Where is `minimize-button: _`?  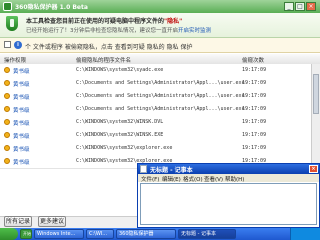
minimize-button: _ is located at coordinates (289, 6).